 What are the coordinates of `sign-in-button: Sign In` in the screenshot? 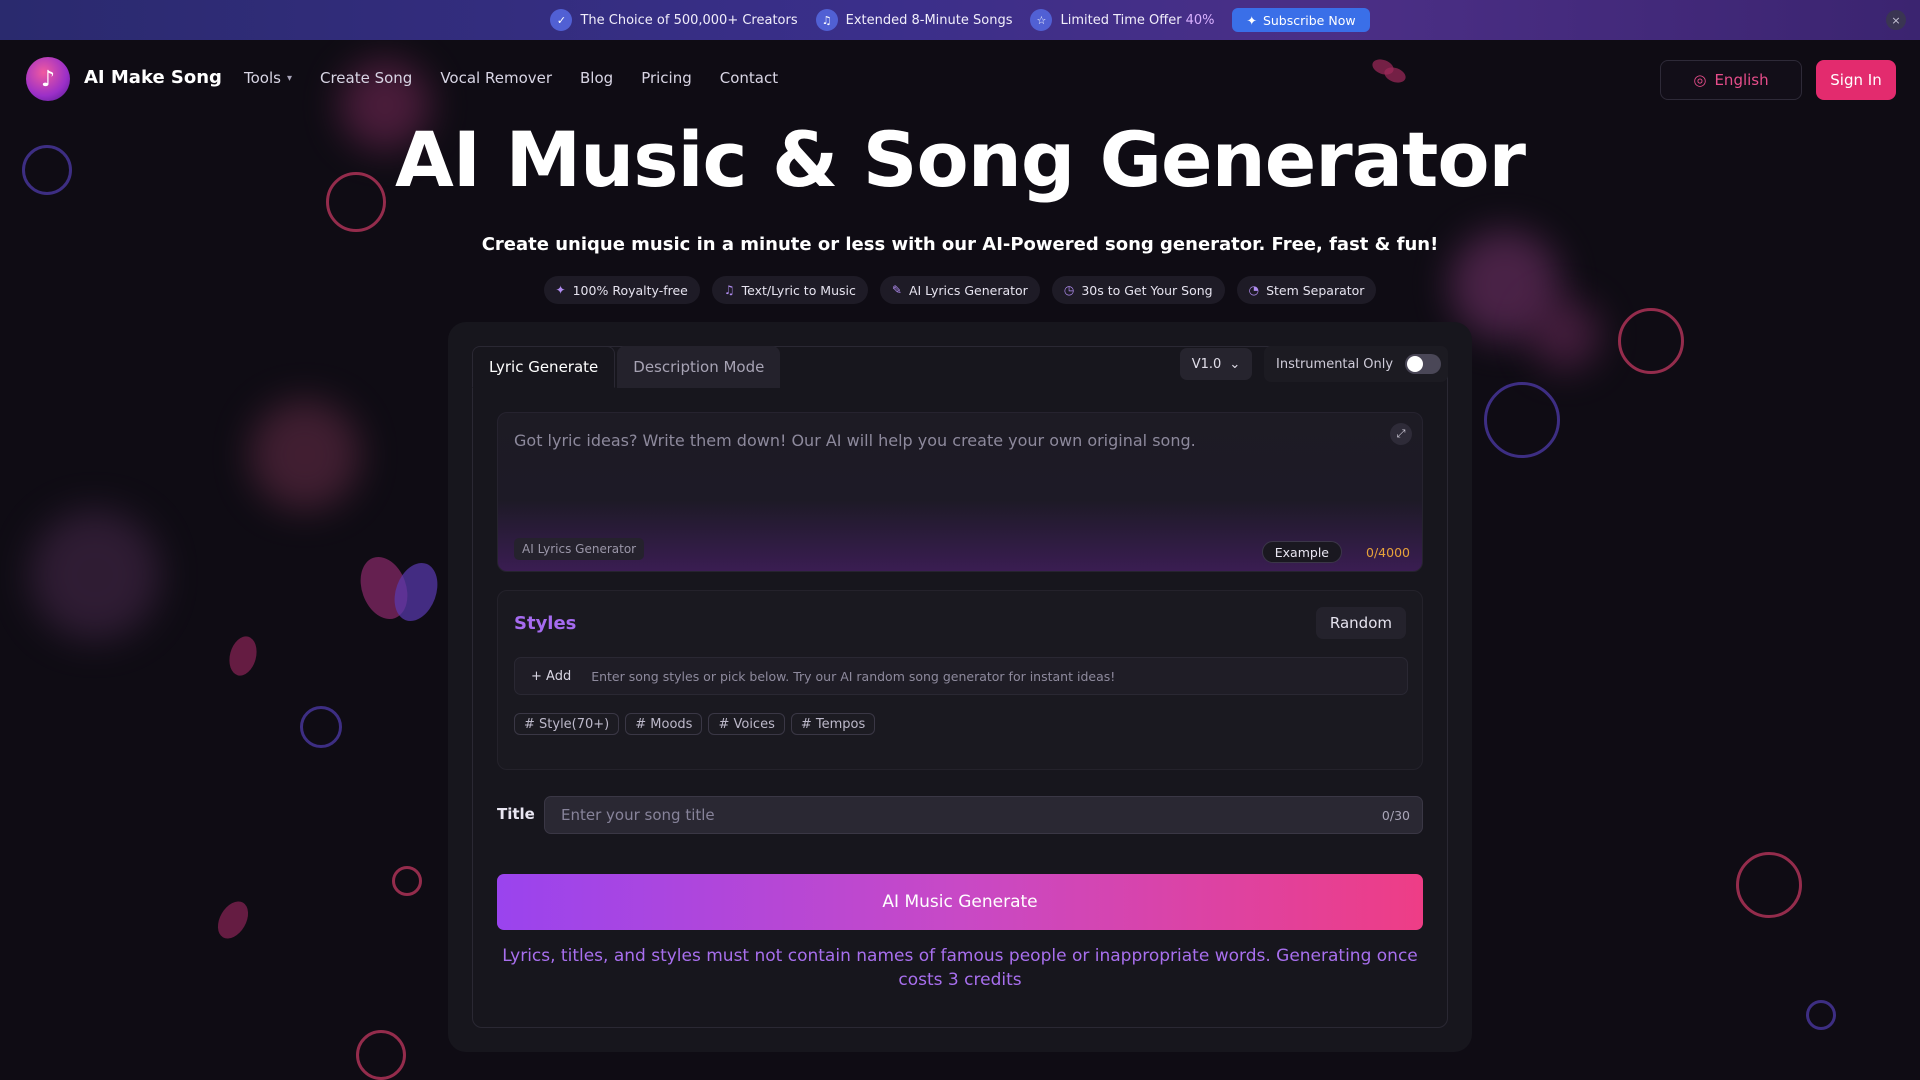 It's located at (1856, 80).